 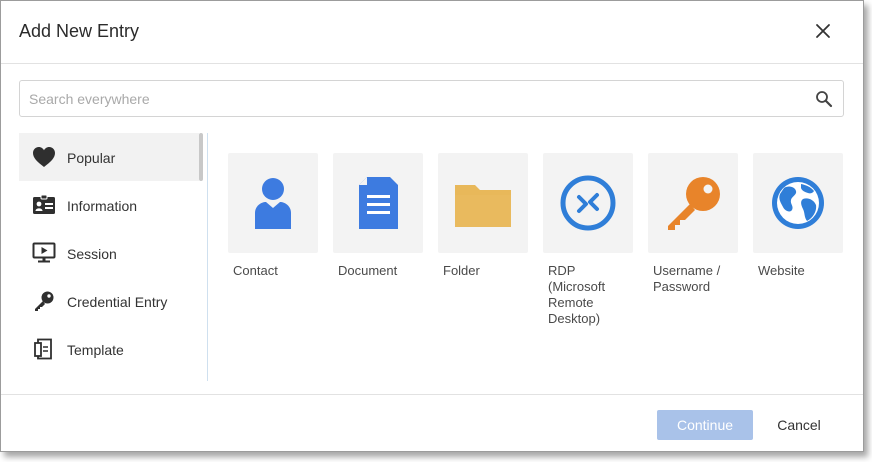 What do you see at coordinates (44, 205) in the screenshot?
I see `id-card-icon` at bounding box center [44, 205].